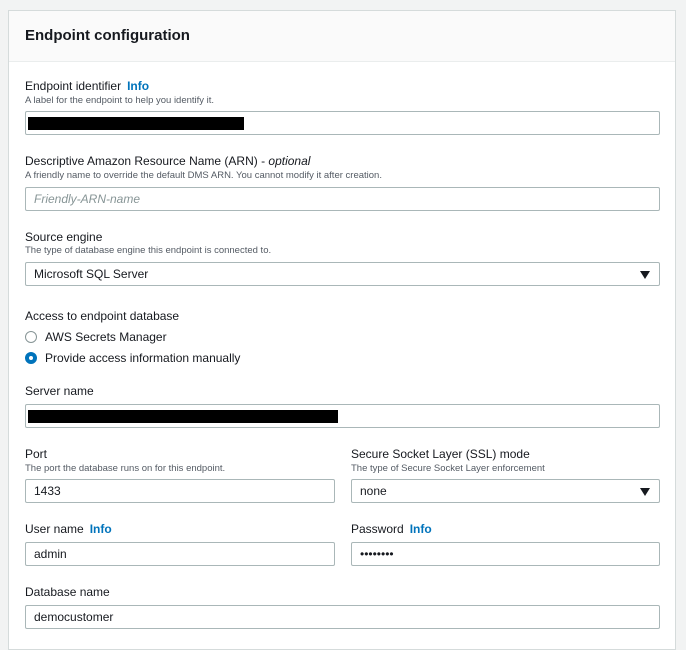 This screenshot has height=650, width=686. Describe the element at coordinates (106, 337) in the screenshot. I see `radio-secrets-manager-label: AWS Secrets Manager` at that location.